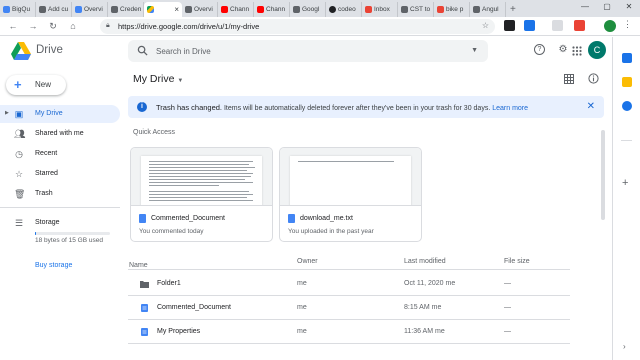 This screenshot has height=360, width=640. I want to click on close-icon: ✕, so click(591, 106).